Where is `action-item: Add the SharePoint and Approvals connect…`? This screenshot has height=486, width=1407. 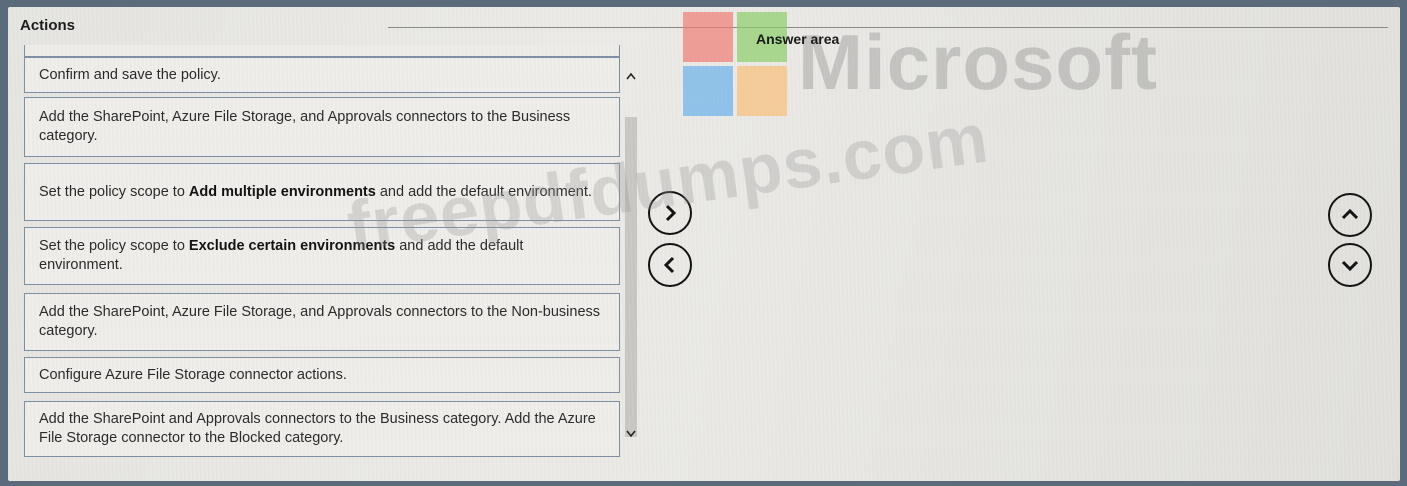 action-item: Add the SharePoint and Approvals connect… is located at coordinates (322, 429).